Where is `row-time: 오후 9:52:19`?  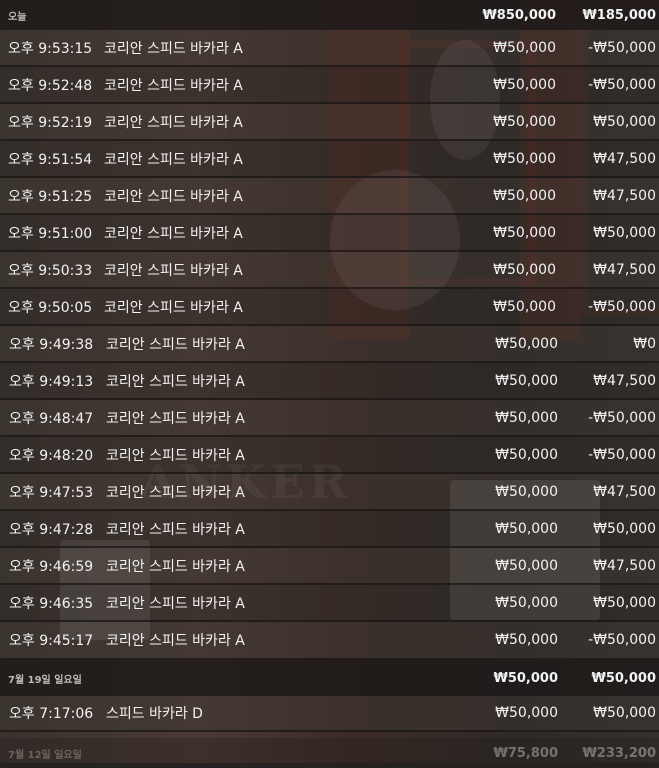 row-time: 오후 9:52:19 is located at coordinates (50, 122).